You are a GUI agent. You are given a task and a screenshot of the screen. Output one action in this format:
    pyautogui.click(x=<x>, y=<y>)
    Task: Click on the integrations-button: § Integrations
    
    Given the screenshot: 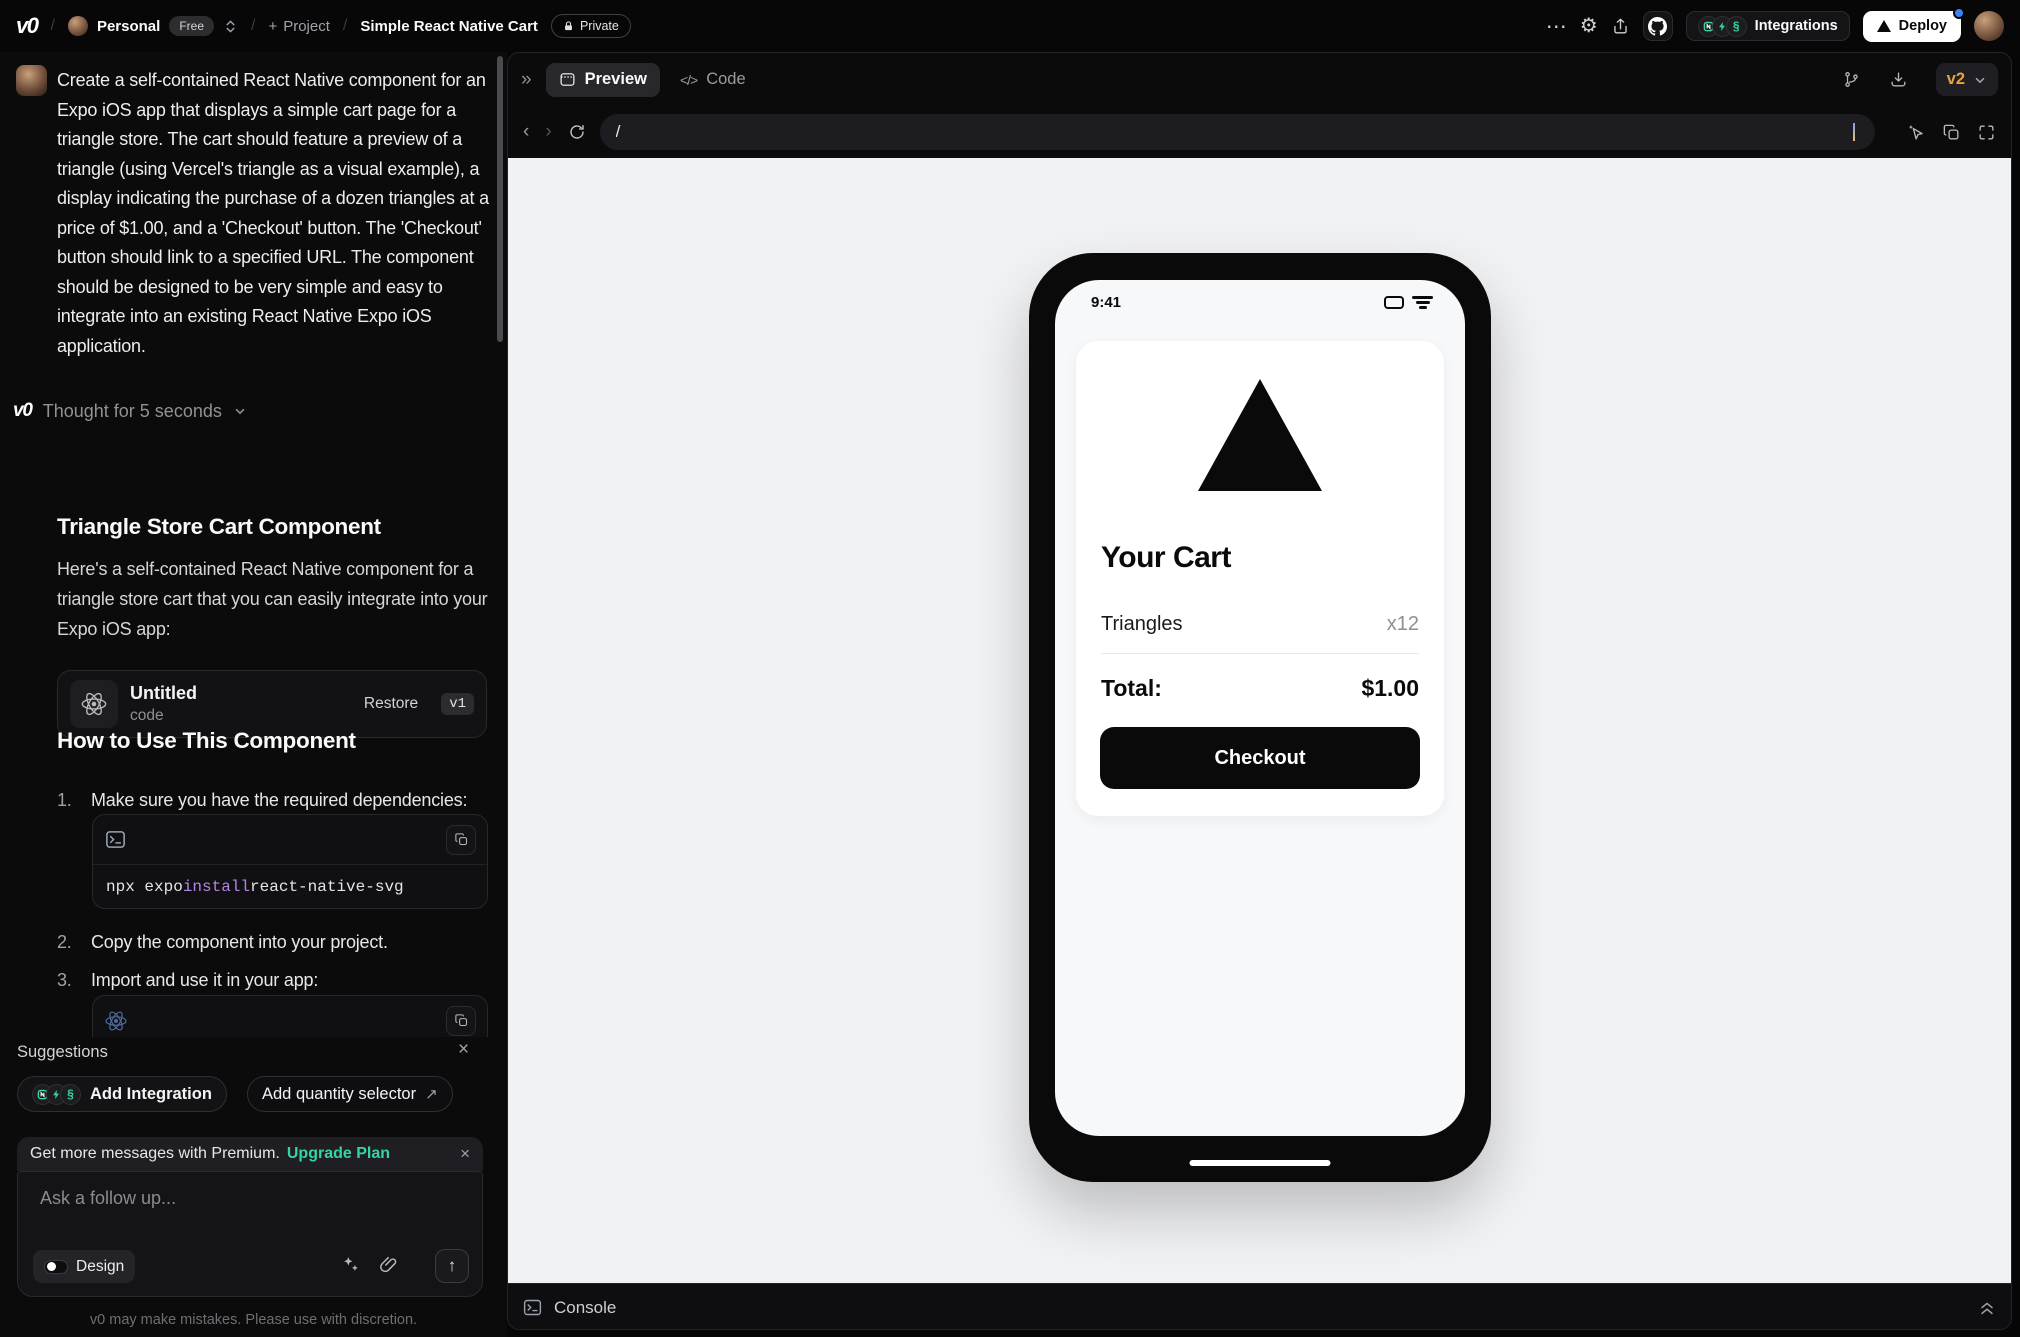 What is the action you would take?
    pyautogui.click(x=1767, y=26)
    